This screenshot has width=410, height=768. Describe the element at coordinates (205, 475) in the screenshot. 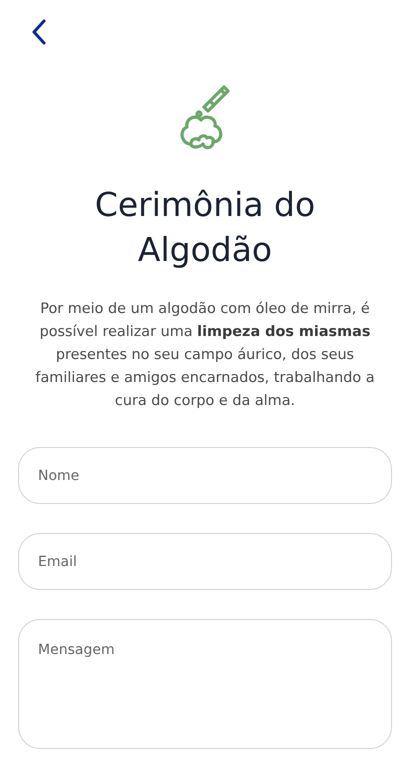

I see `text-field: Nome` at that location.